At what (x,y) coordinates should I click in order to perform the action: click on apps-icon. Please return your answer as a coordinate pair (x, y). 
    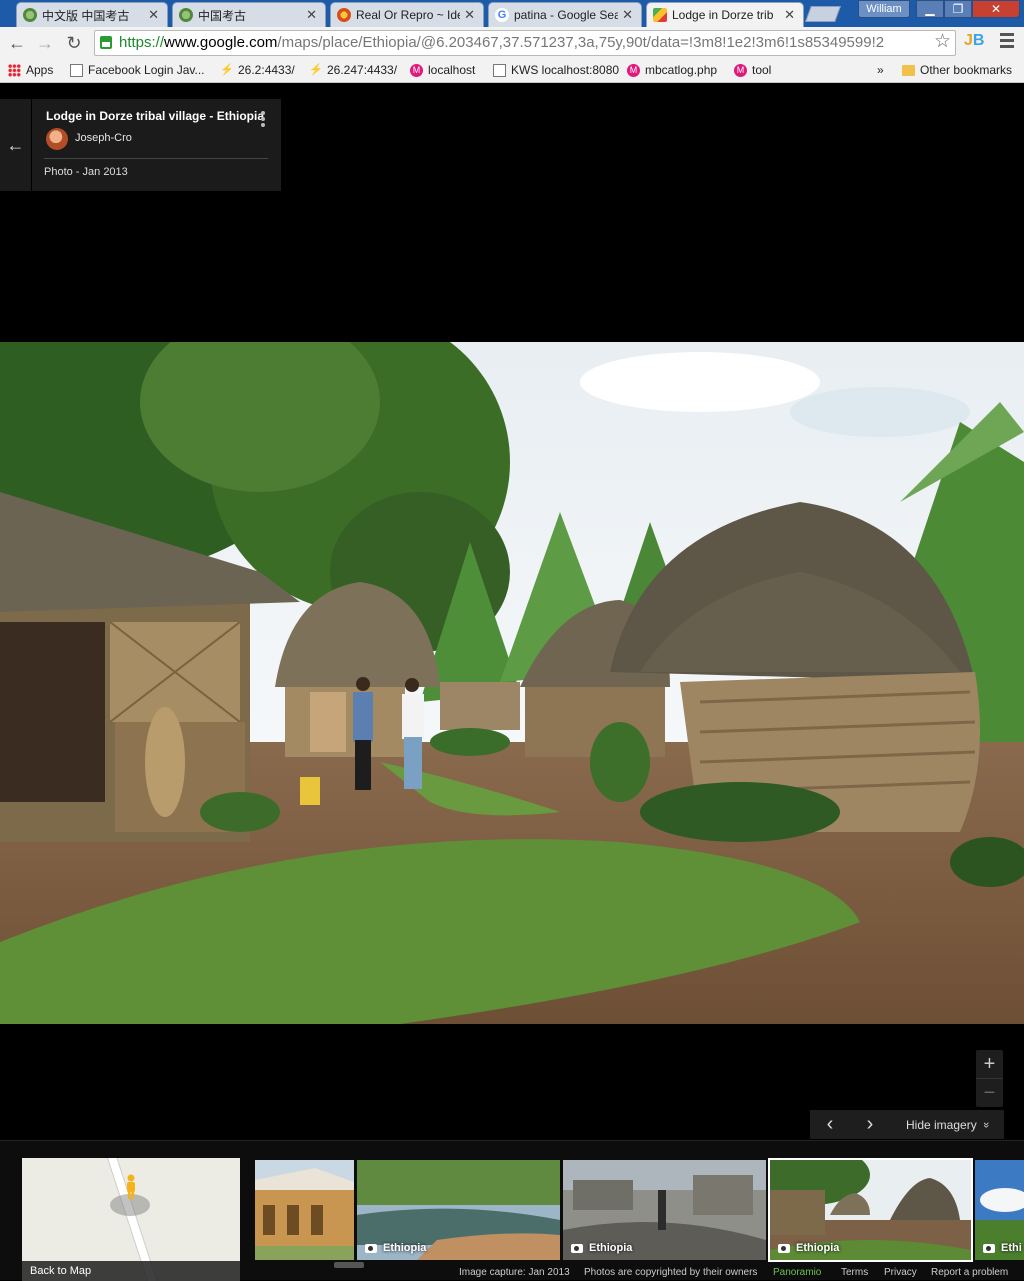
    Looking at the image, I should click on (14, 70).